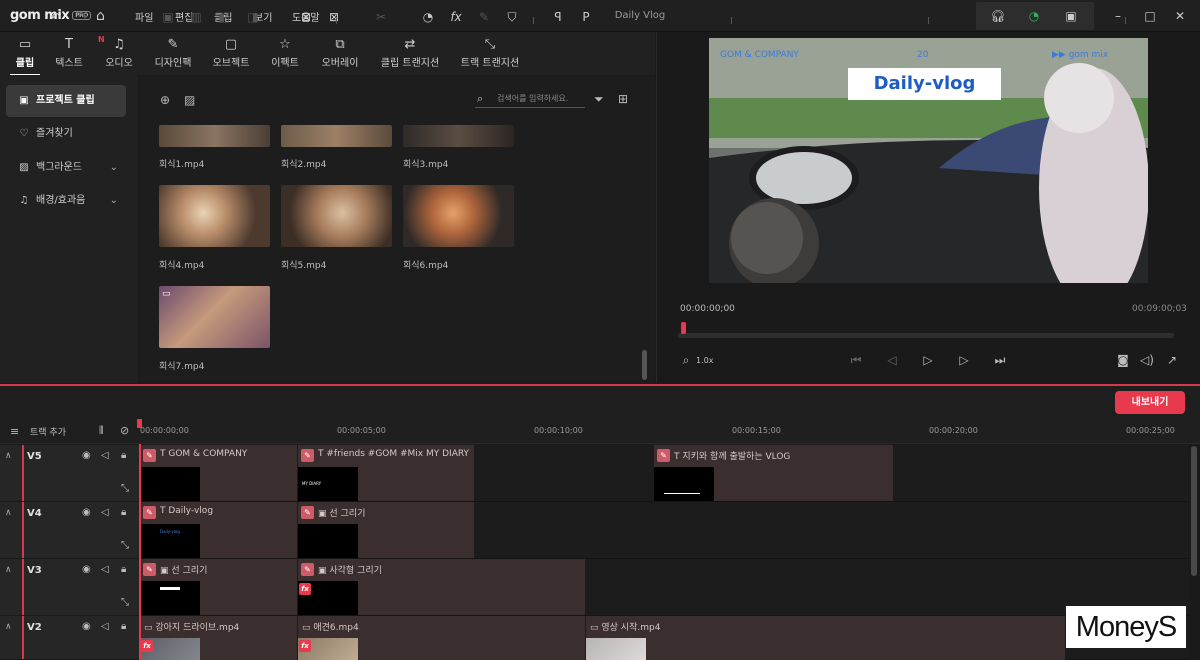  Describe the element at coordinates (218, 530) in the screenshot. I see `timeline-clip: ✎ T Daily-vlog Daily-vlog` at that location.